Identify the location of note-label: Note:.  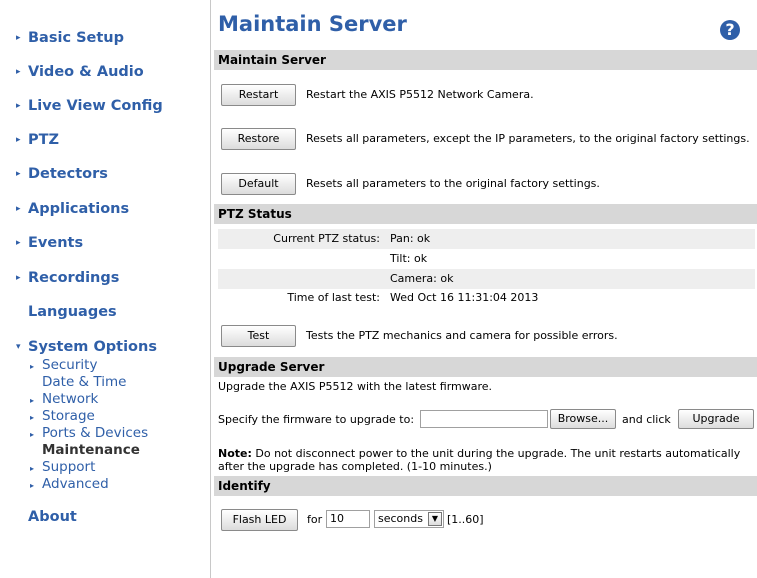
(235, 453).